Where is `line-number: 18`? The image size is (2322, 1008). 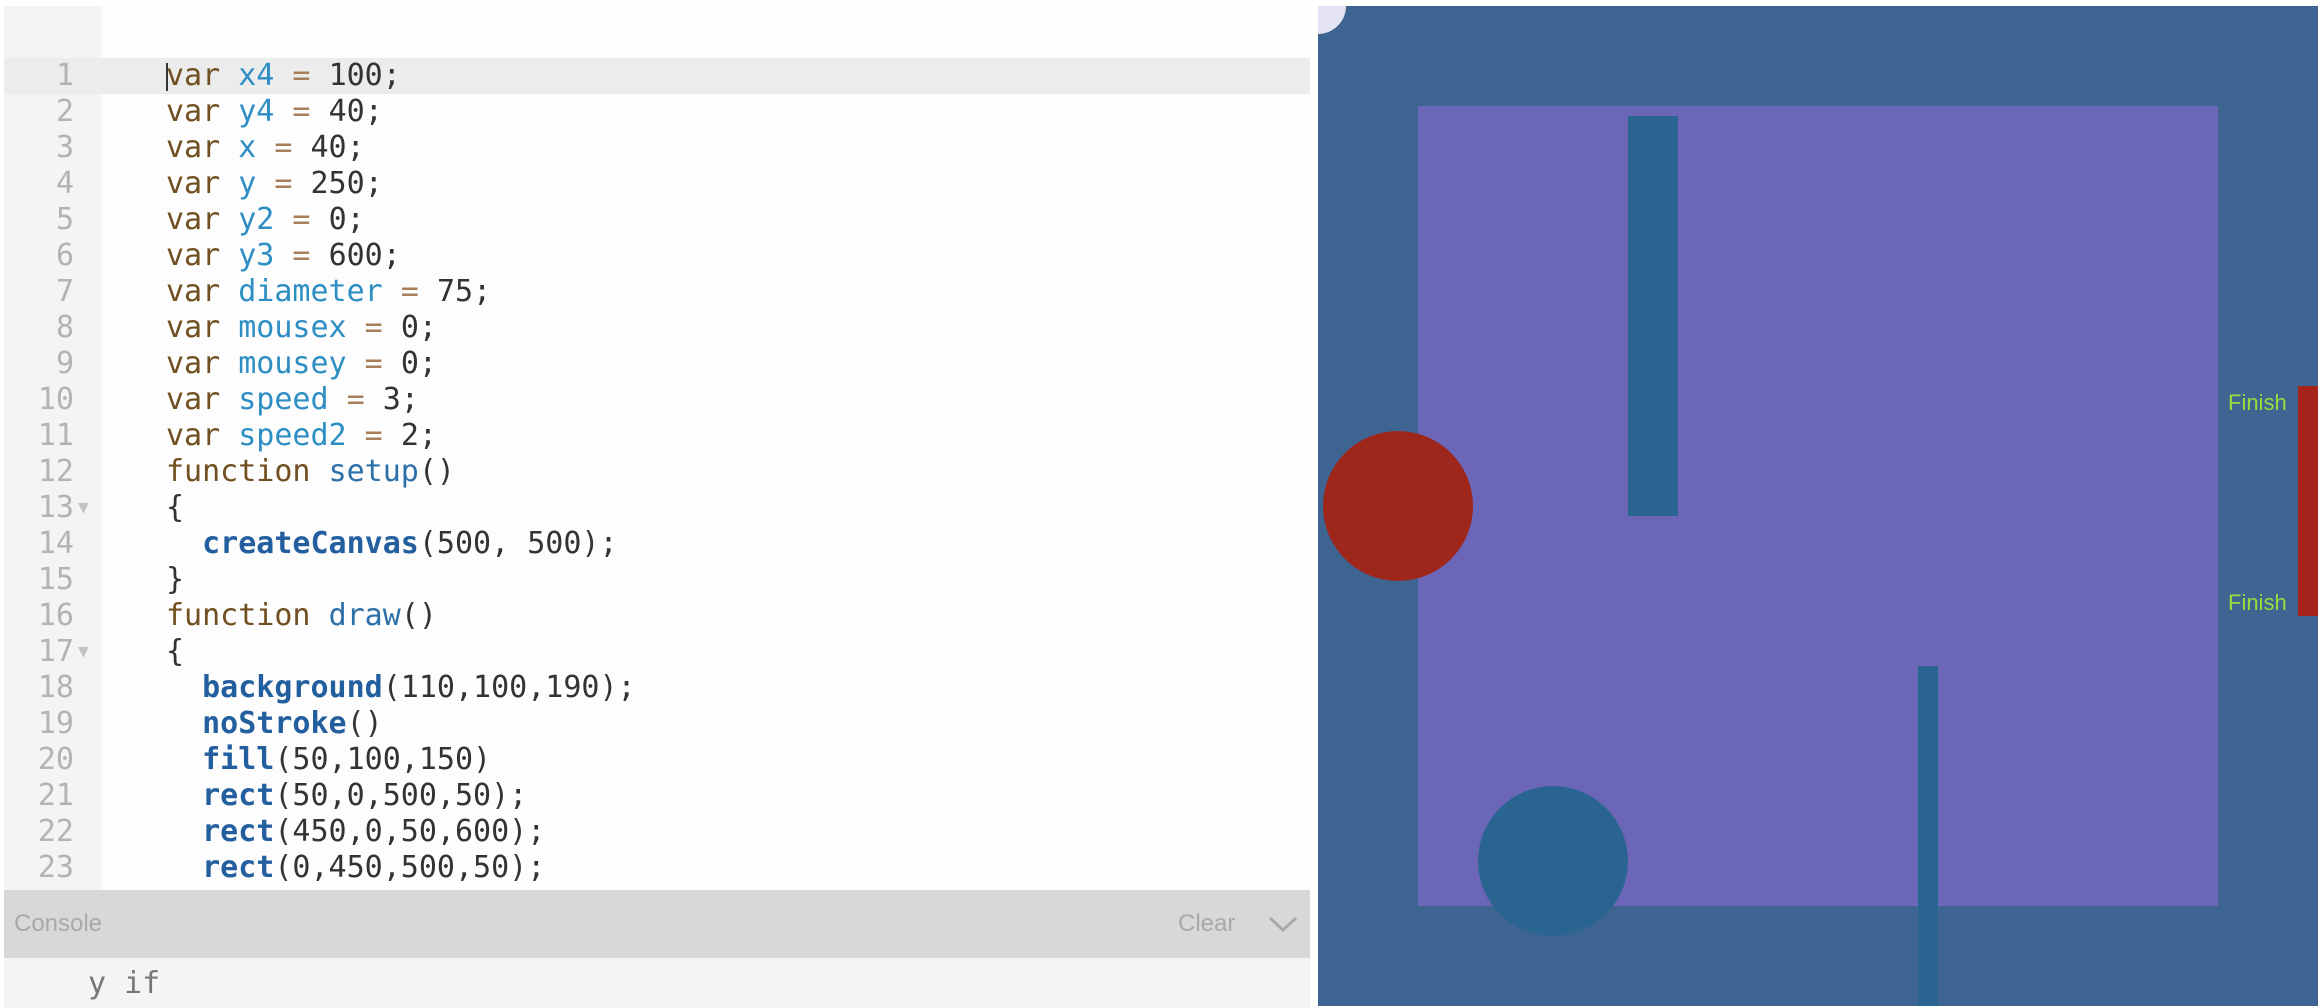
line-number: 18 is located at coordinates (55, 687).